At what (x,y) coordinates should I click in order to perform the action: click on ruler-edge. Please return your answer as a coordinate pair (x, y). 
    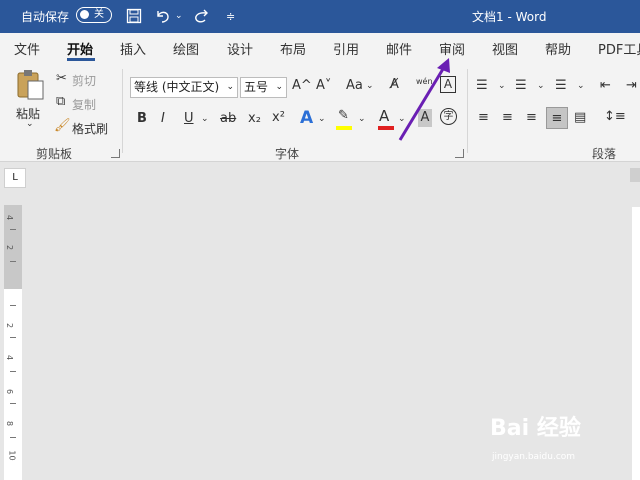
    Looking at the image, I should click on (635, 175).